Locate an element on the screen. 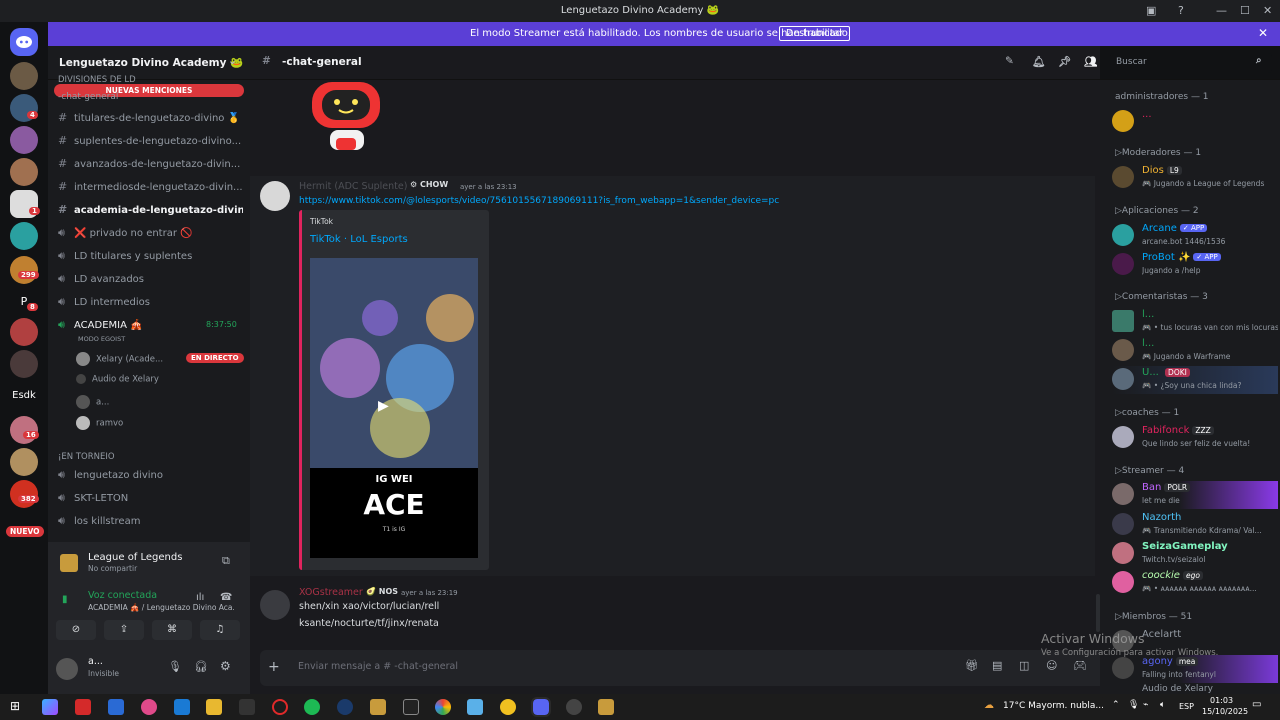 Image resolution: width=1280 pixels, height=720 pixels. discord-taskbar-icon is located at coordinates (541, 707).